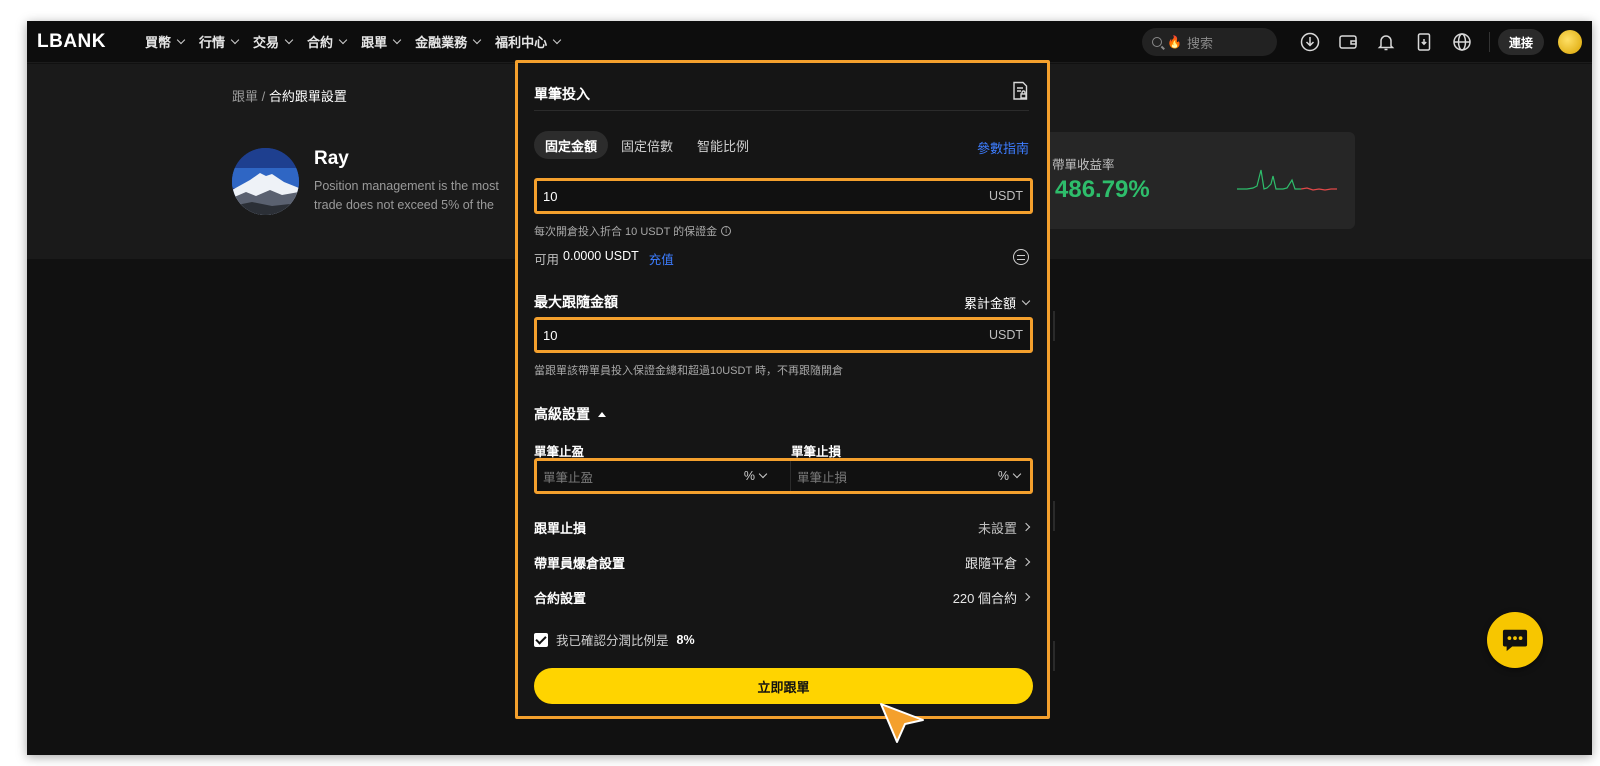  Describe the element at coordinates (602, 414) in the screenshot. I see `caret-up-icon` at that location.